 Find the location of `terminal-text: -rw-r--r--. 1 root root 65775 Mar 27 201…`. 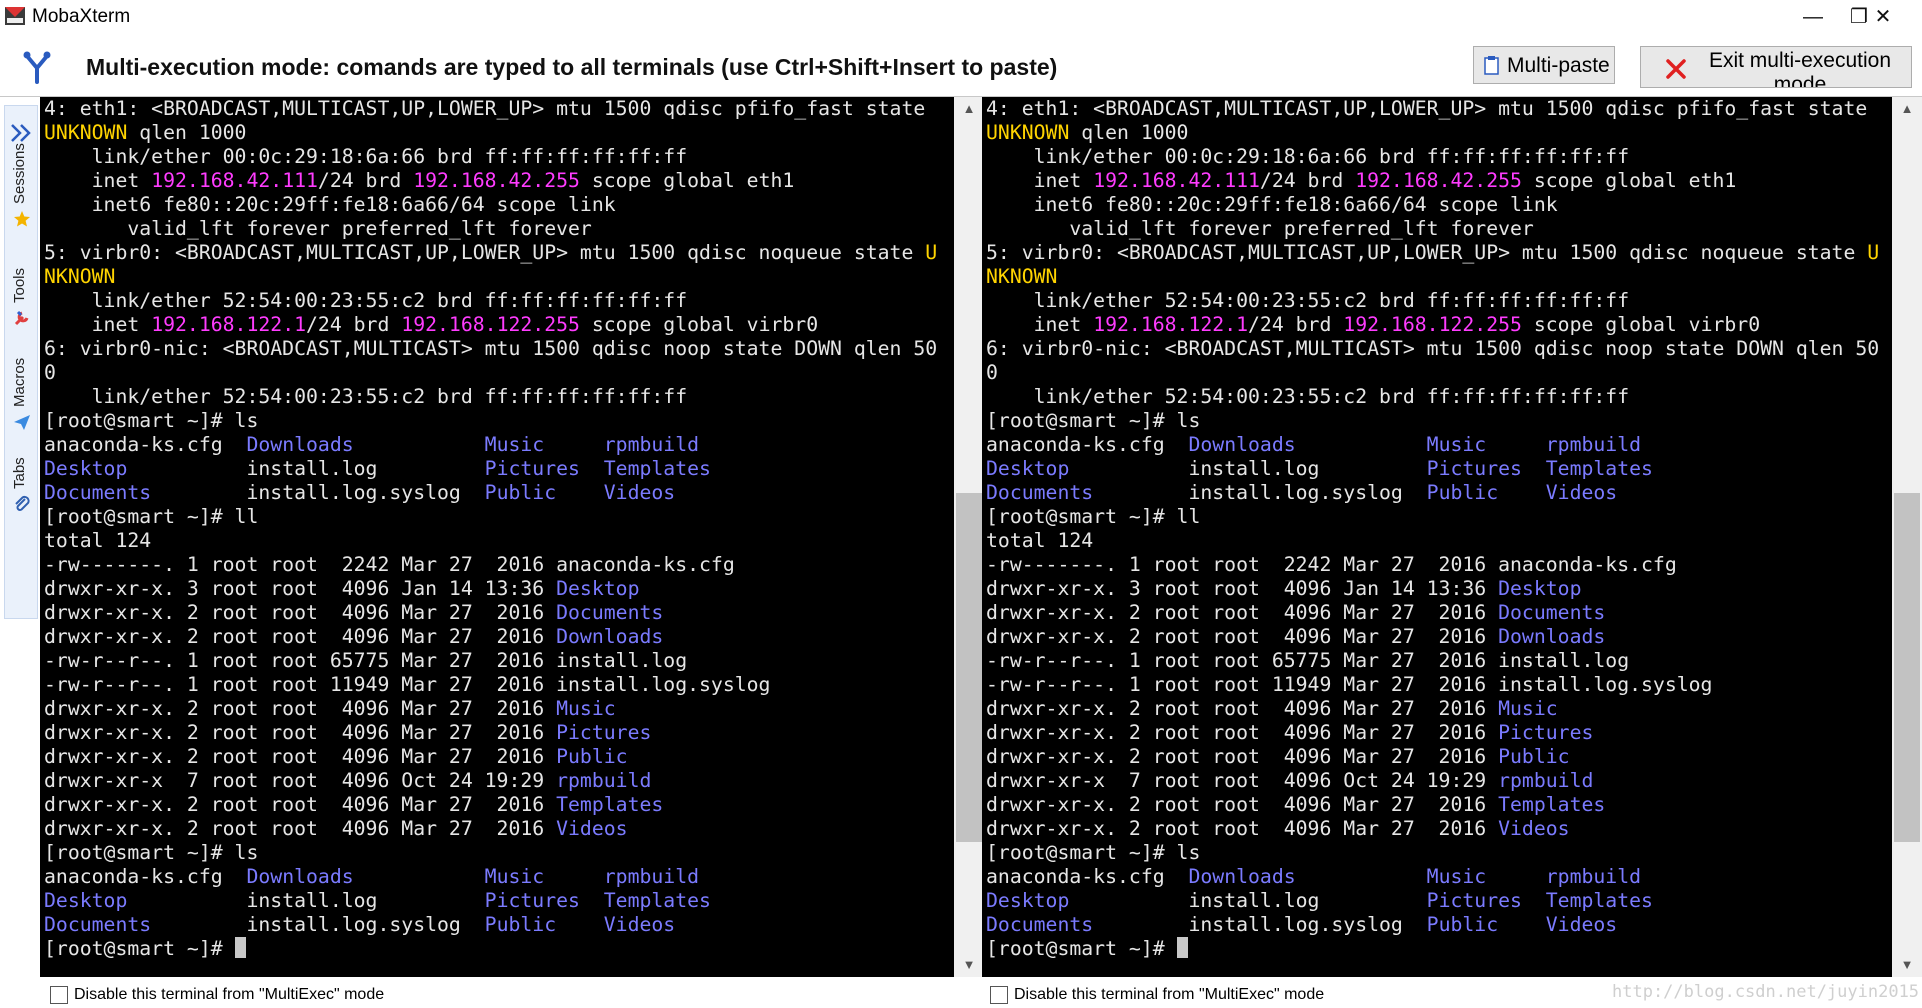

terminal-text: -rw-r--r--. 1 root root 65775 Mar 27 201… is located at coordinates (366, 660).